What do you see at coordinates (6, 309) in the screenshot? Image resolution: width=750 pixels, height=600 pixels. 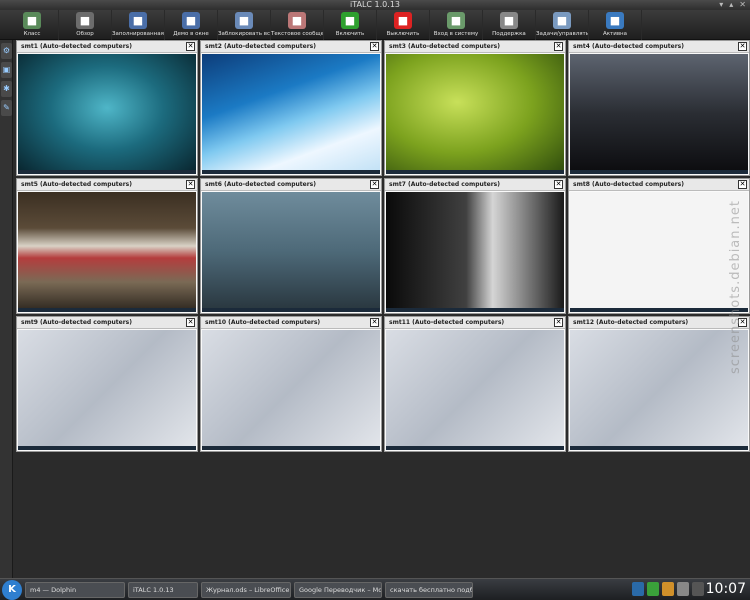 I see `left-sidebar: ⚙ ▣ ✱ ✎` at bounding box center [6, 309].